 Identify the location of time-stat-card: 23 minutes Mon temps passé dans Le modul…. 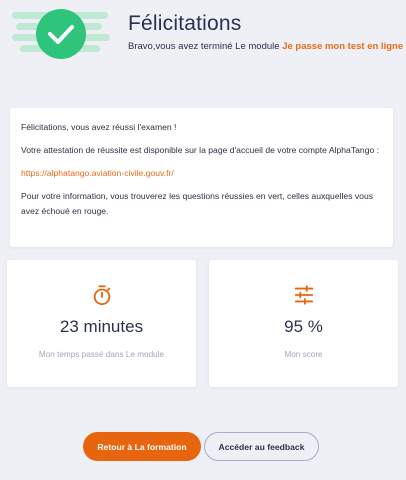
(101, 323).